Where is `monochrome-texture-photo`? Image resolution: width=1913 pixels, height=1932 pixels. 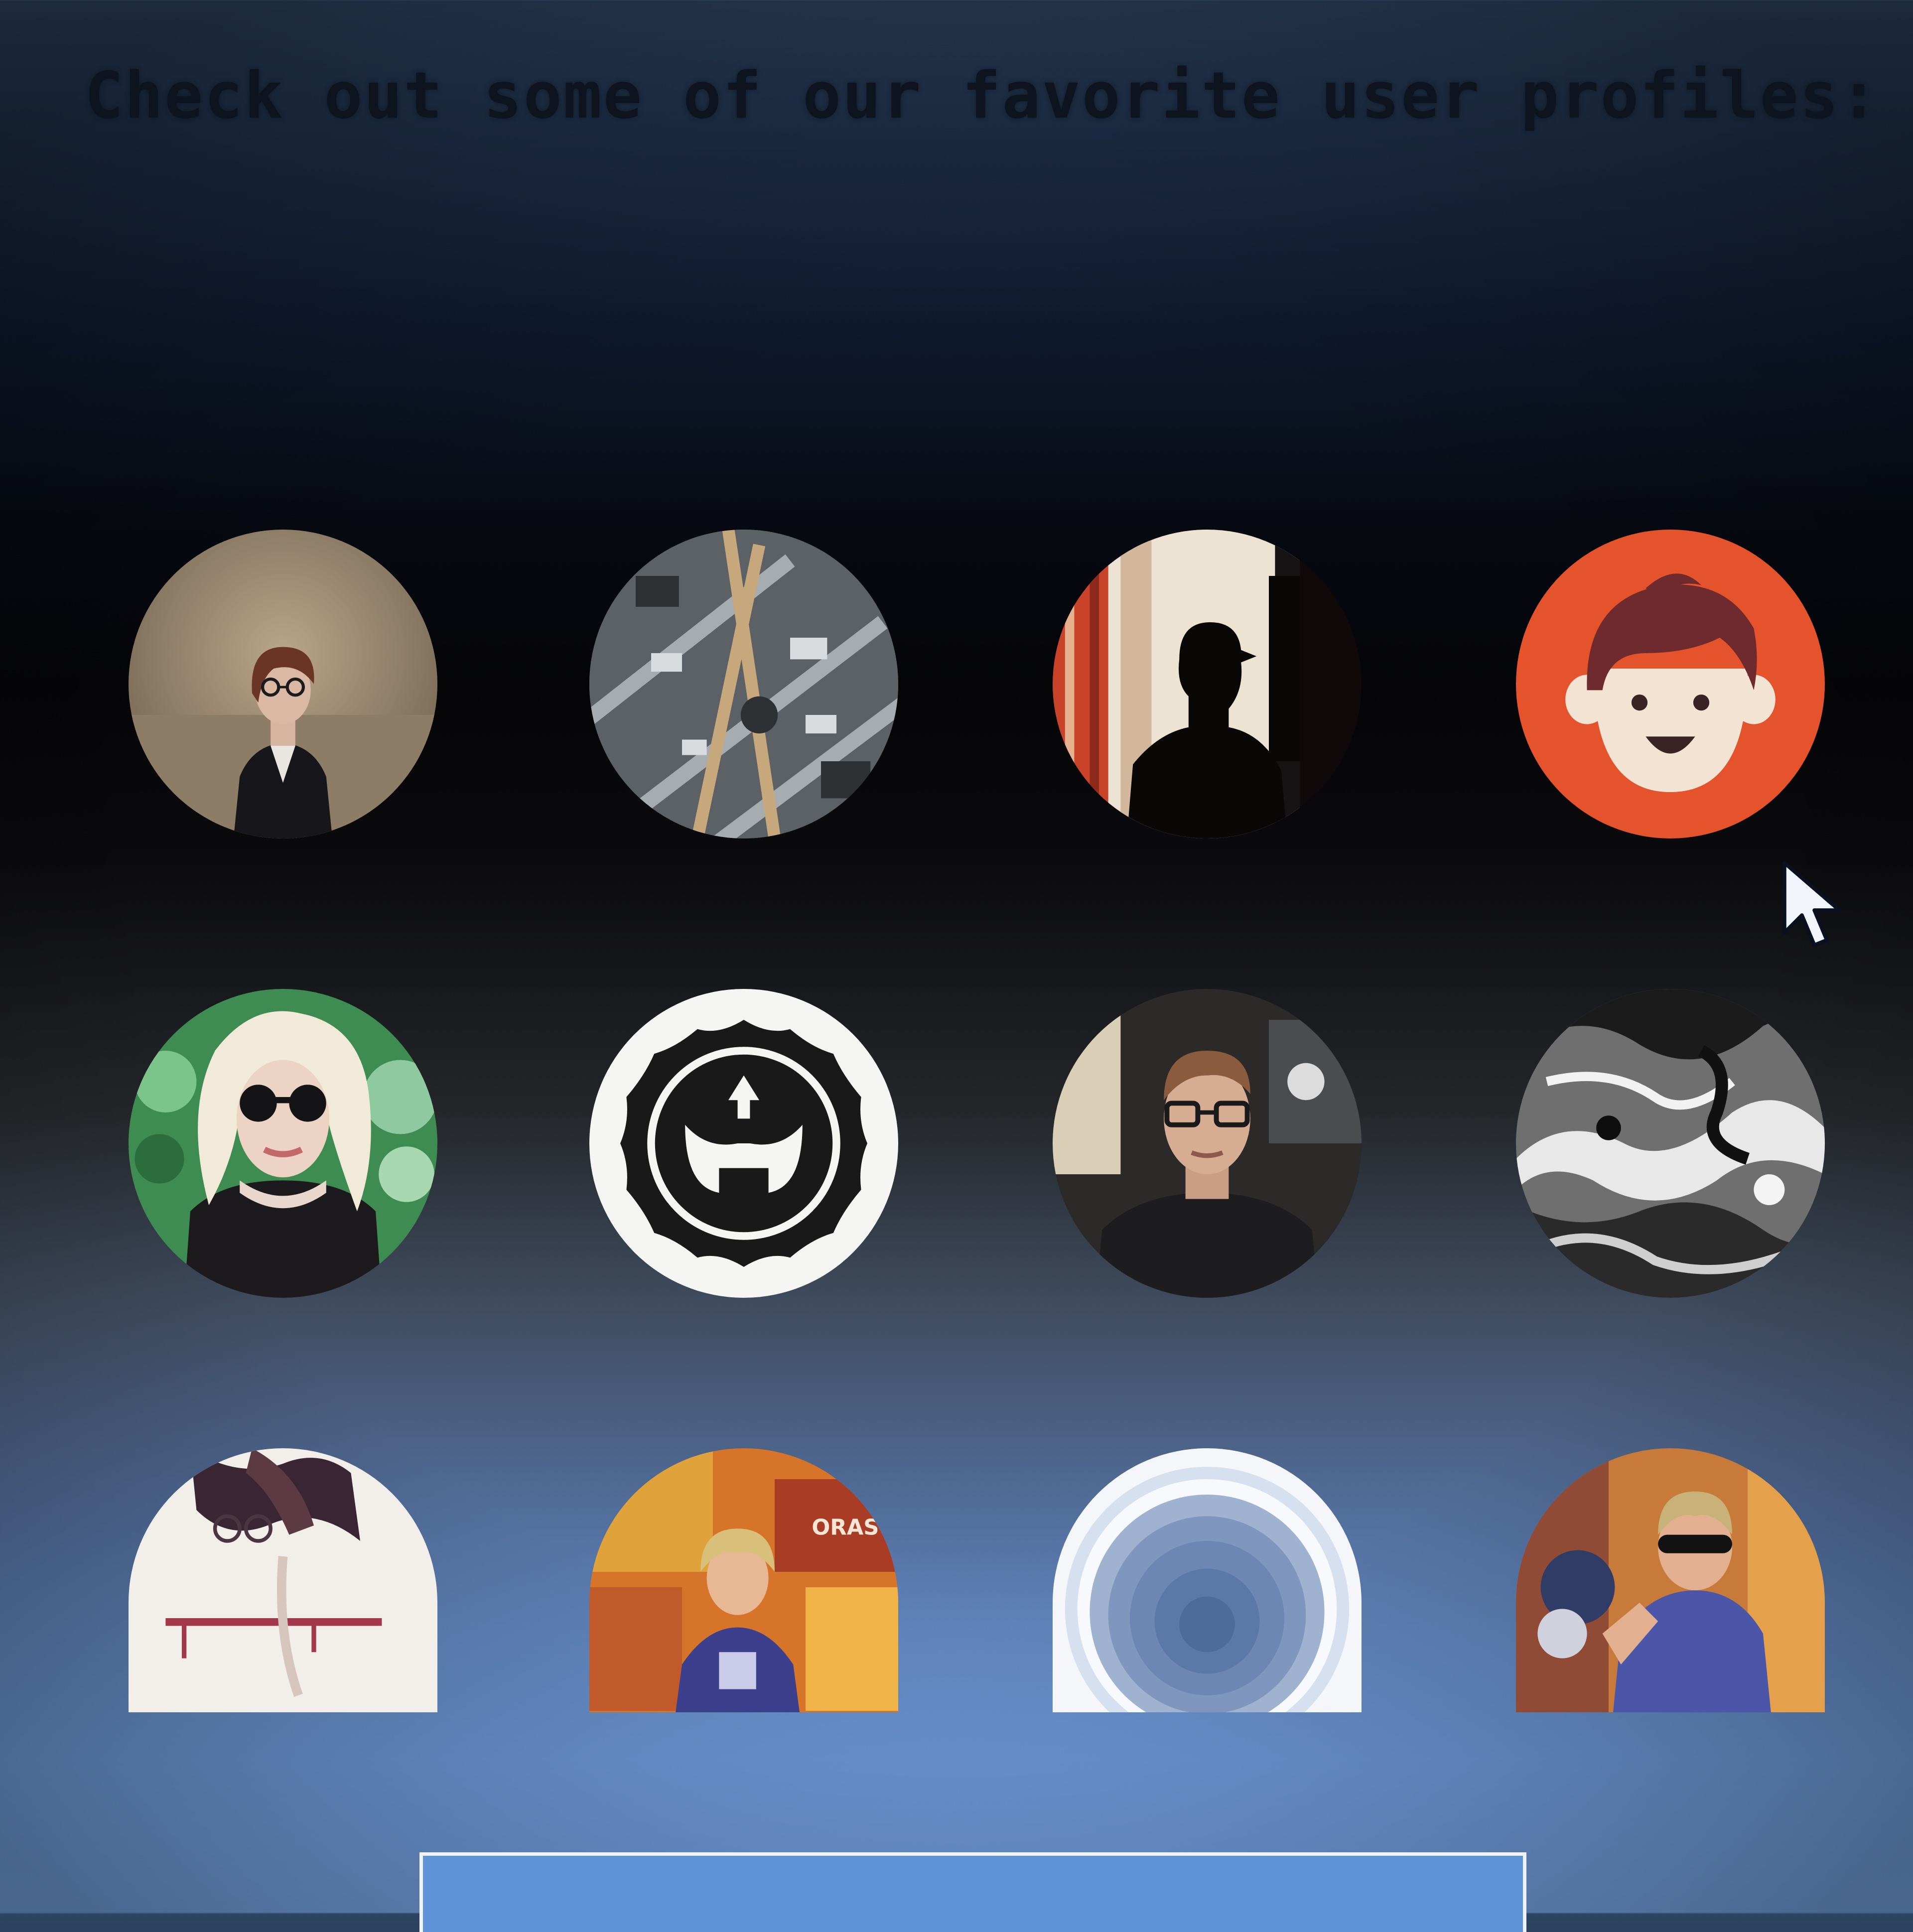 monochrome-texture-photo is located at coordinates (1670, 1143).